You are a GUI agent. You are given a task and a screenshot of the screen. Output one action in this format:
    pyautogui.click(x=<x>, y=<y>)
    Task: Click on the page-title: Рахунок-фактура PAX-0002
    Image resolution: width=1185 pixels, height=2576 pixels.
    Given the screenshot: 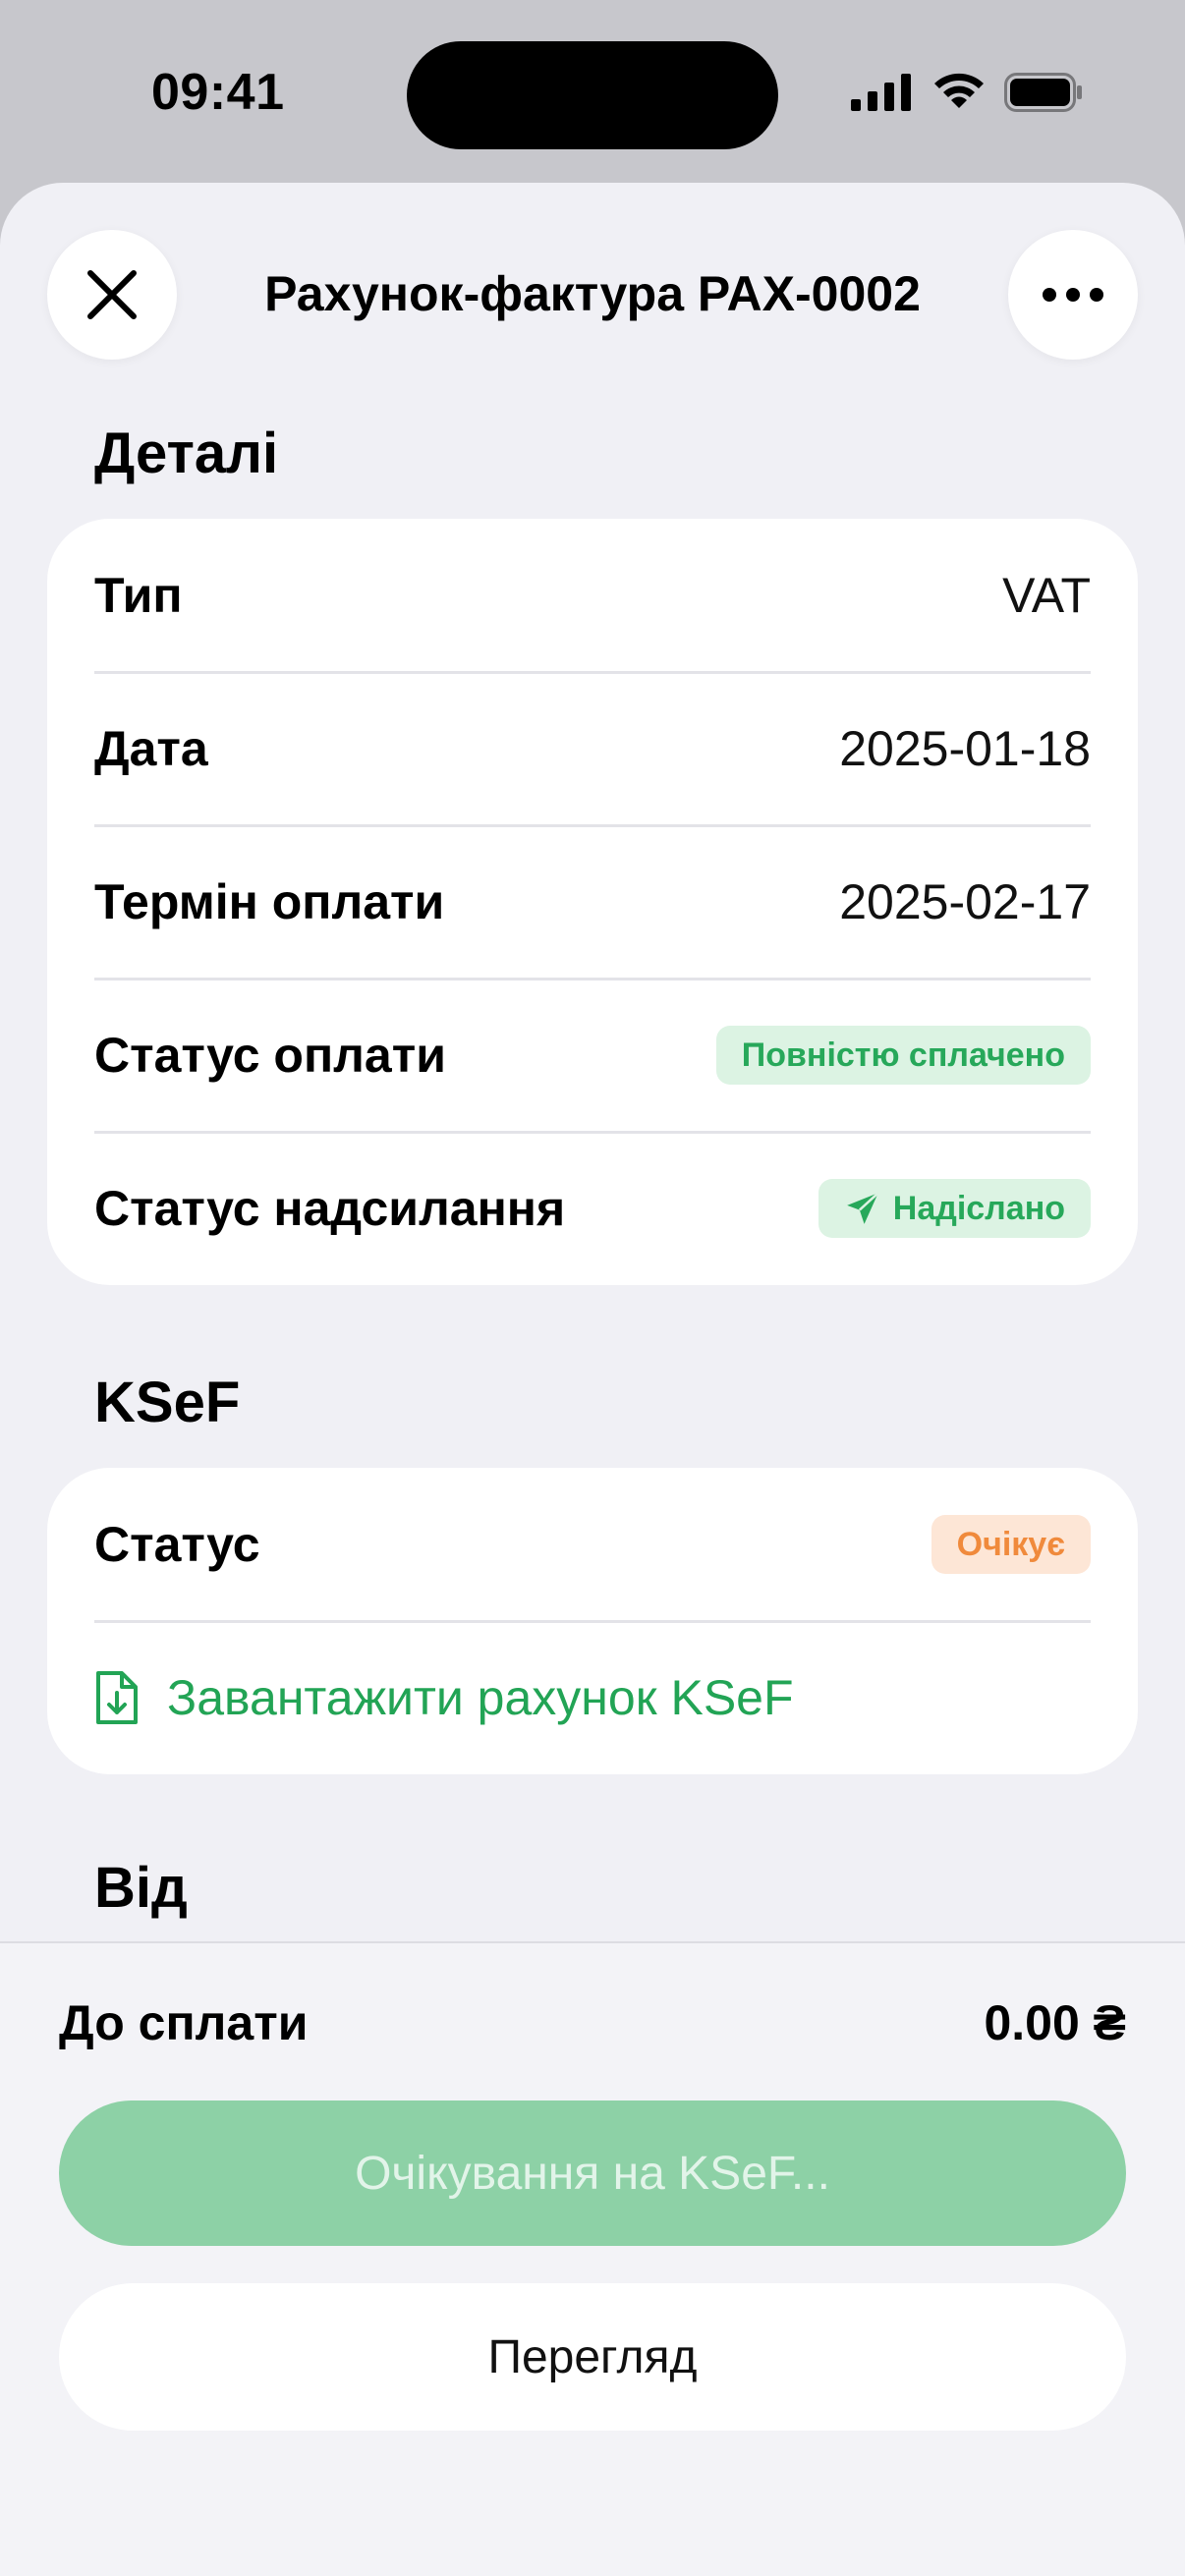 What is the action you would take?
    pyautogui.click(x=592, y=293)
    